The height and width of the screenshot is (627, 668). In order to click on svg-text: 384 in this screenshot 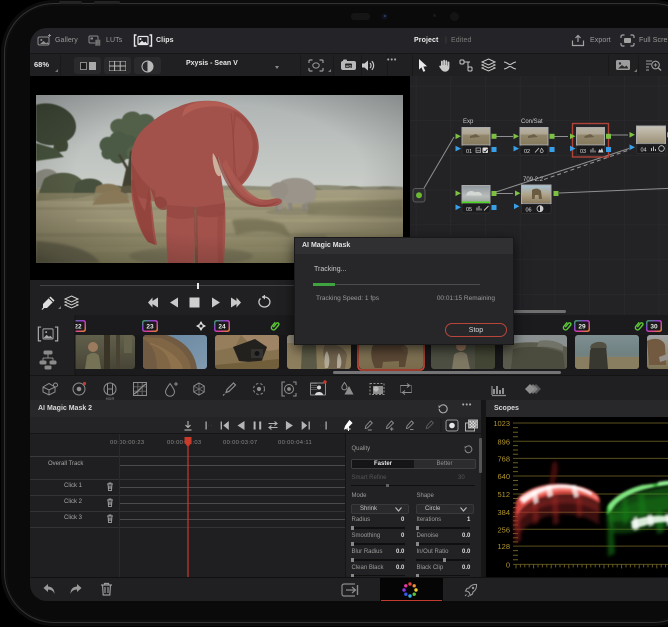, I will do `click(503, 512)`.